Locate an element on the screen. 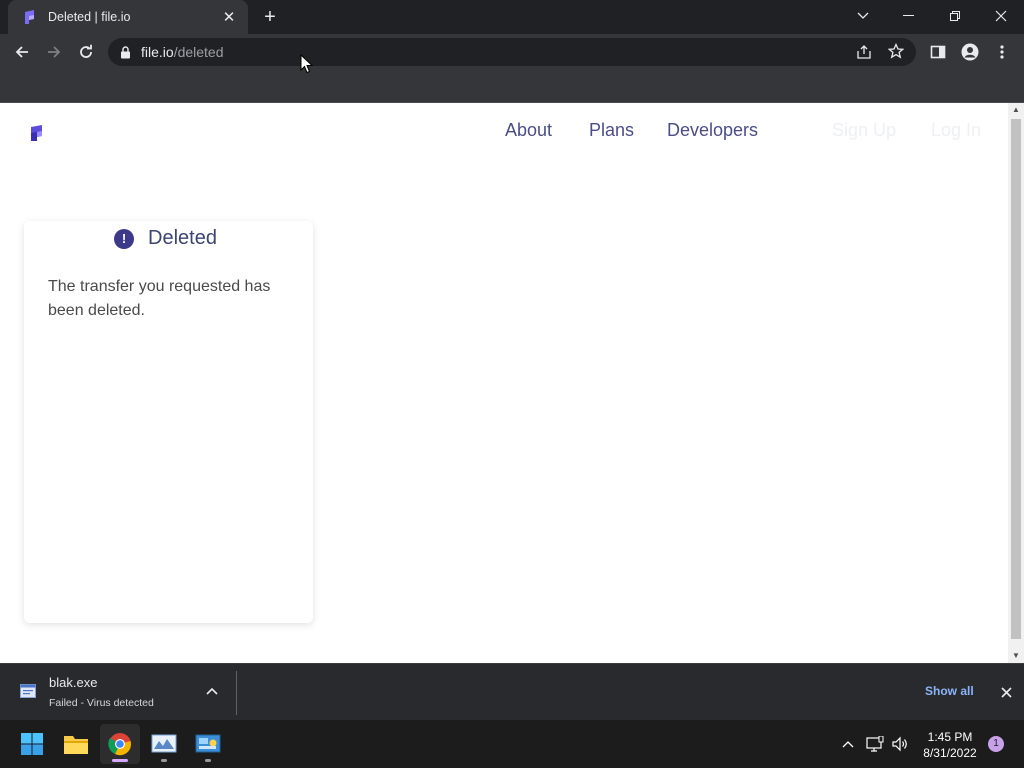 This screenshot has width=1024, height=768. file-io-favicon-icon is located at coordinates (29, 17).